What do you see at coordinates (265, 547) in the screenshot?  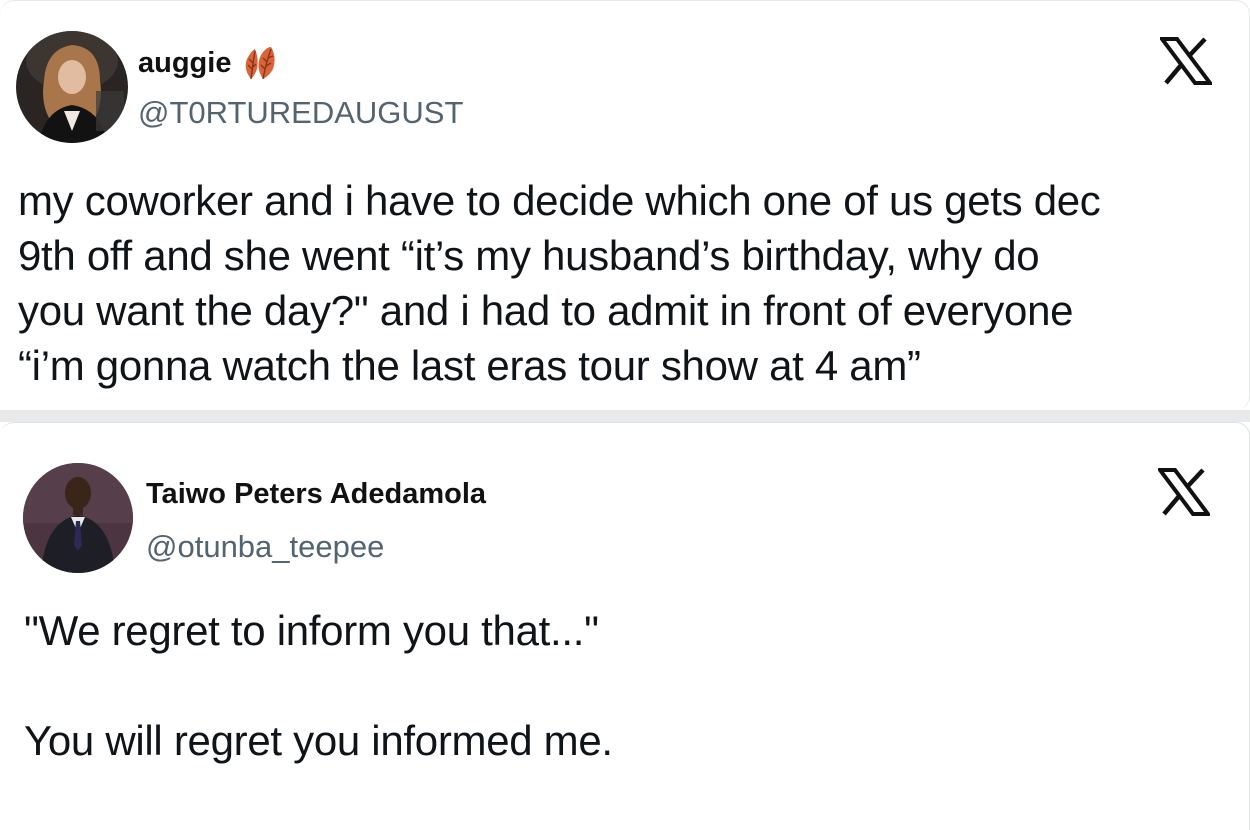 I see `handle: @otunba_teepee` at bounding box center [265, 547].